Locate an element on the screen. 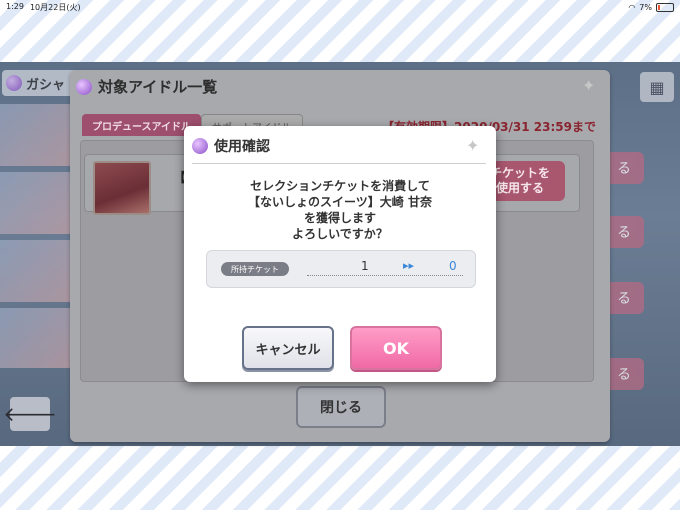 The image size is (680, 510). battery-icon is located at coordinates (665, 7).